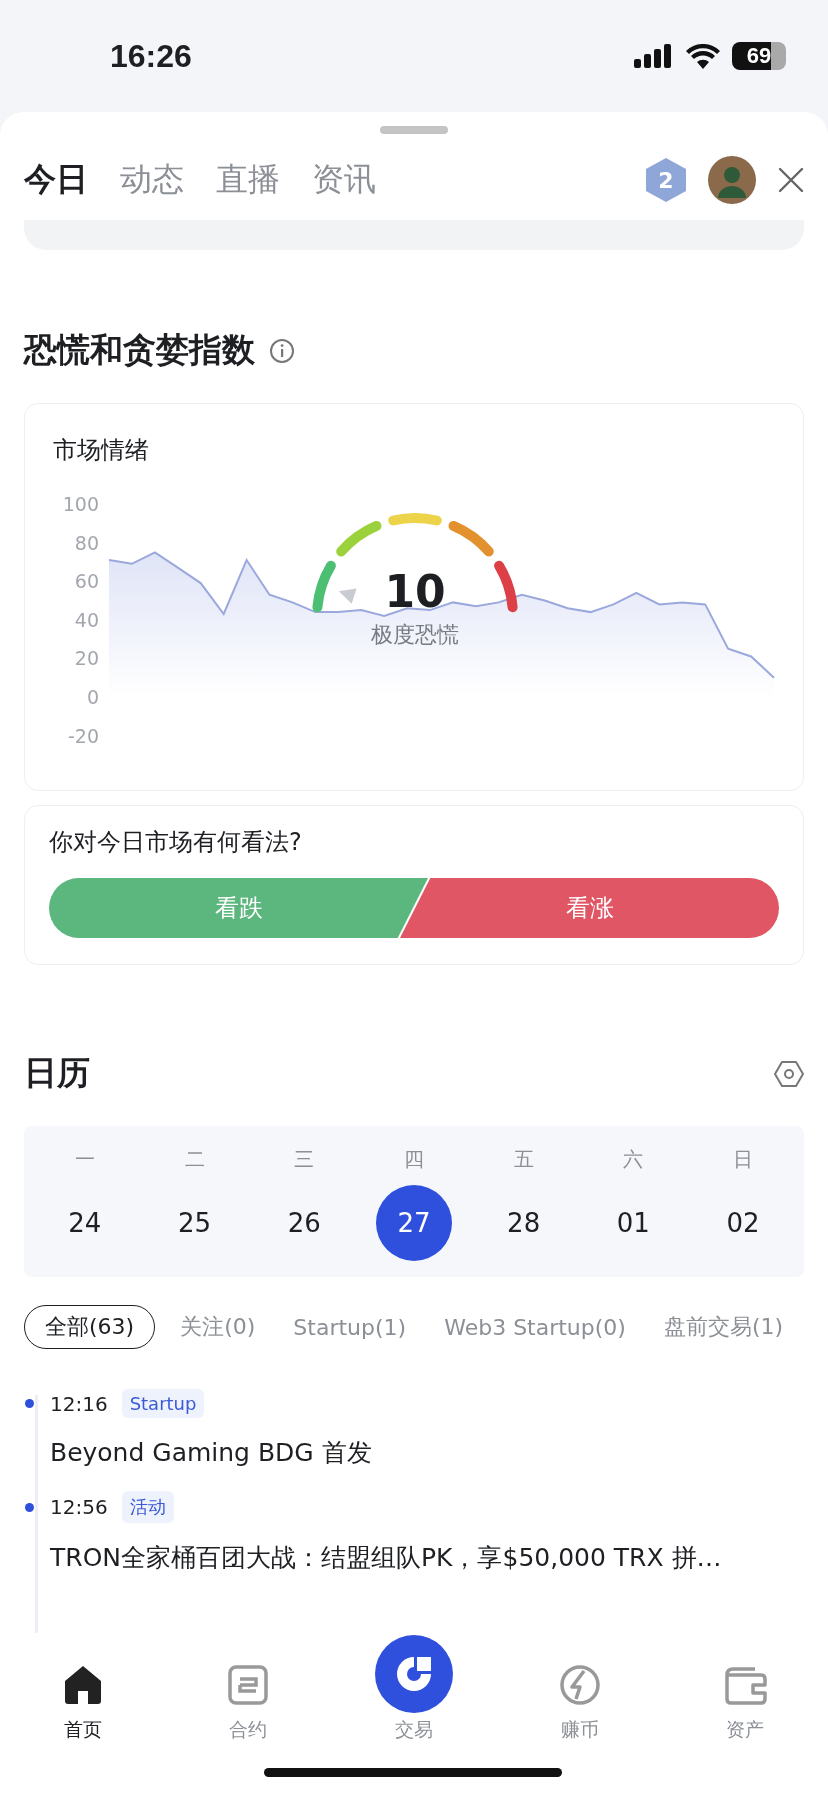 This screenshot has height=1795, width=828. Describe the element at coordinates (57, 1073) in the screenshot. I see `section-title: 日历` at that location.